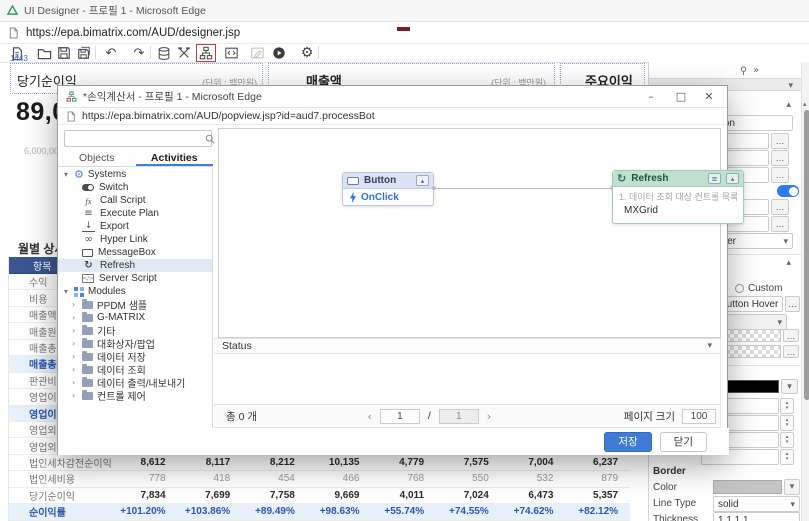  I want to click on maximize-button: □, so click(681, 96).